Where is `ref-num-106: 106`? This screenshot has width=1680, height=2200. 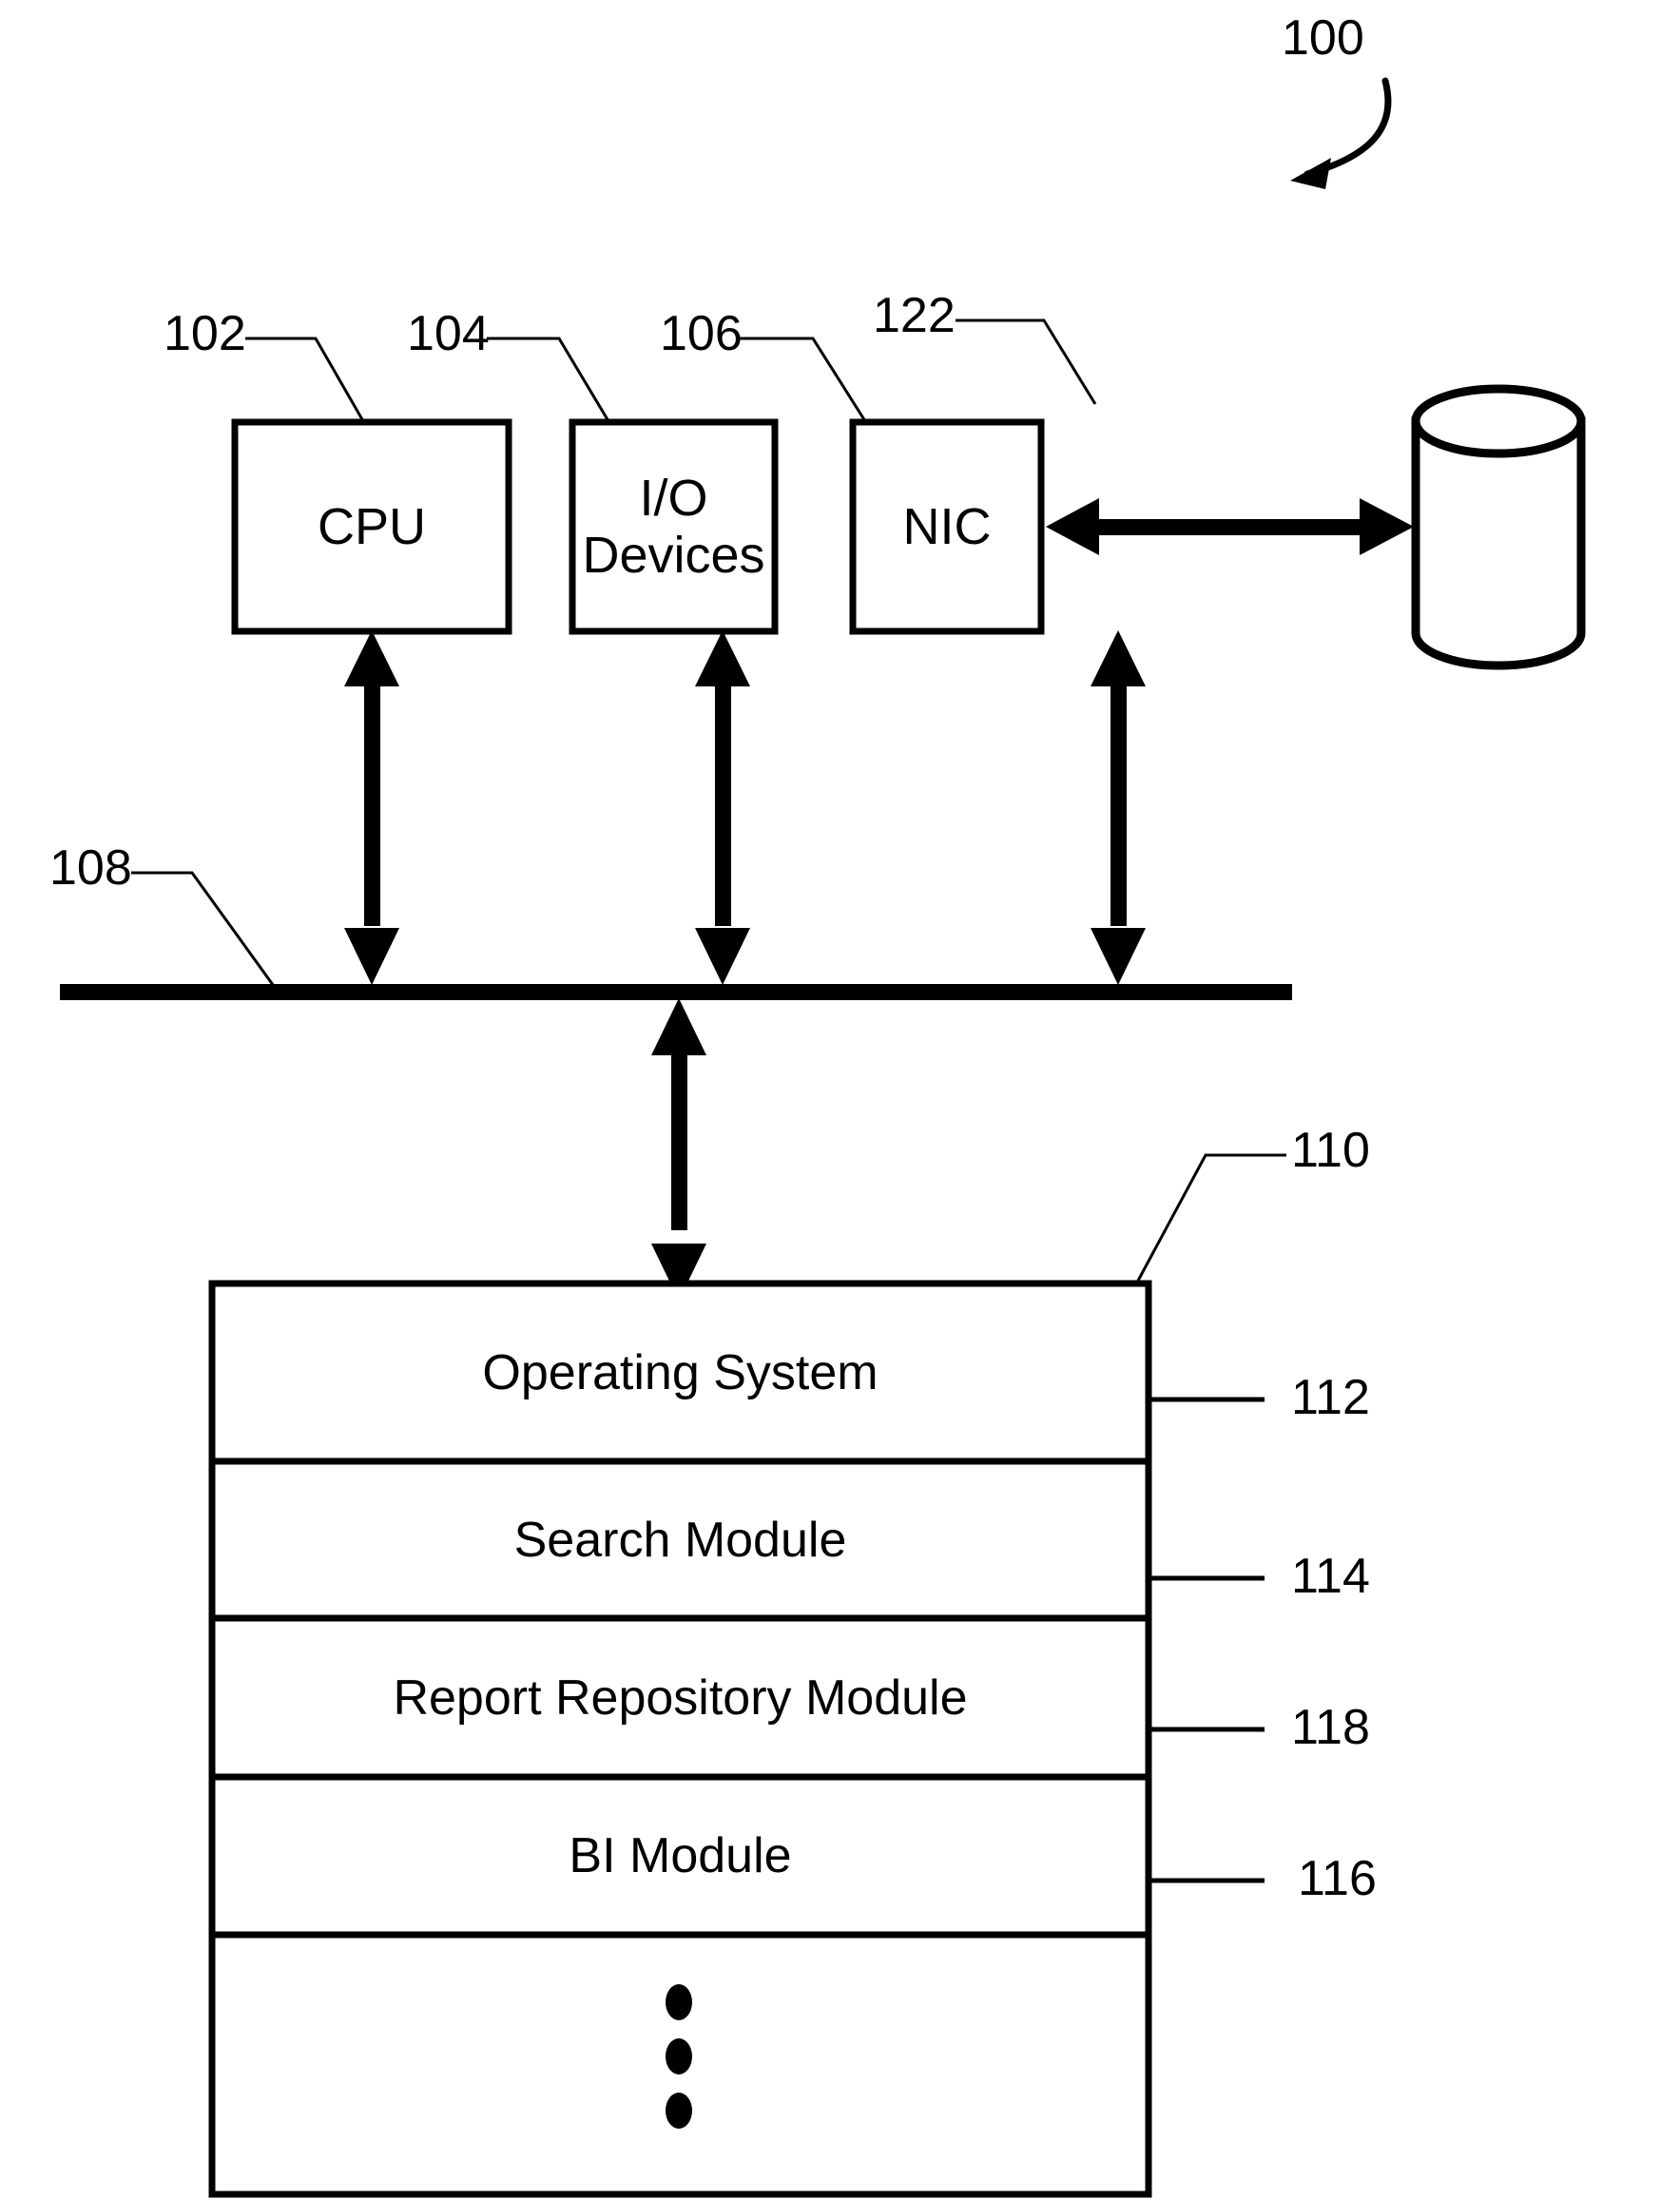
ref-num-106: 106 is located at coordinates (701, 333).